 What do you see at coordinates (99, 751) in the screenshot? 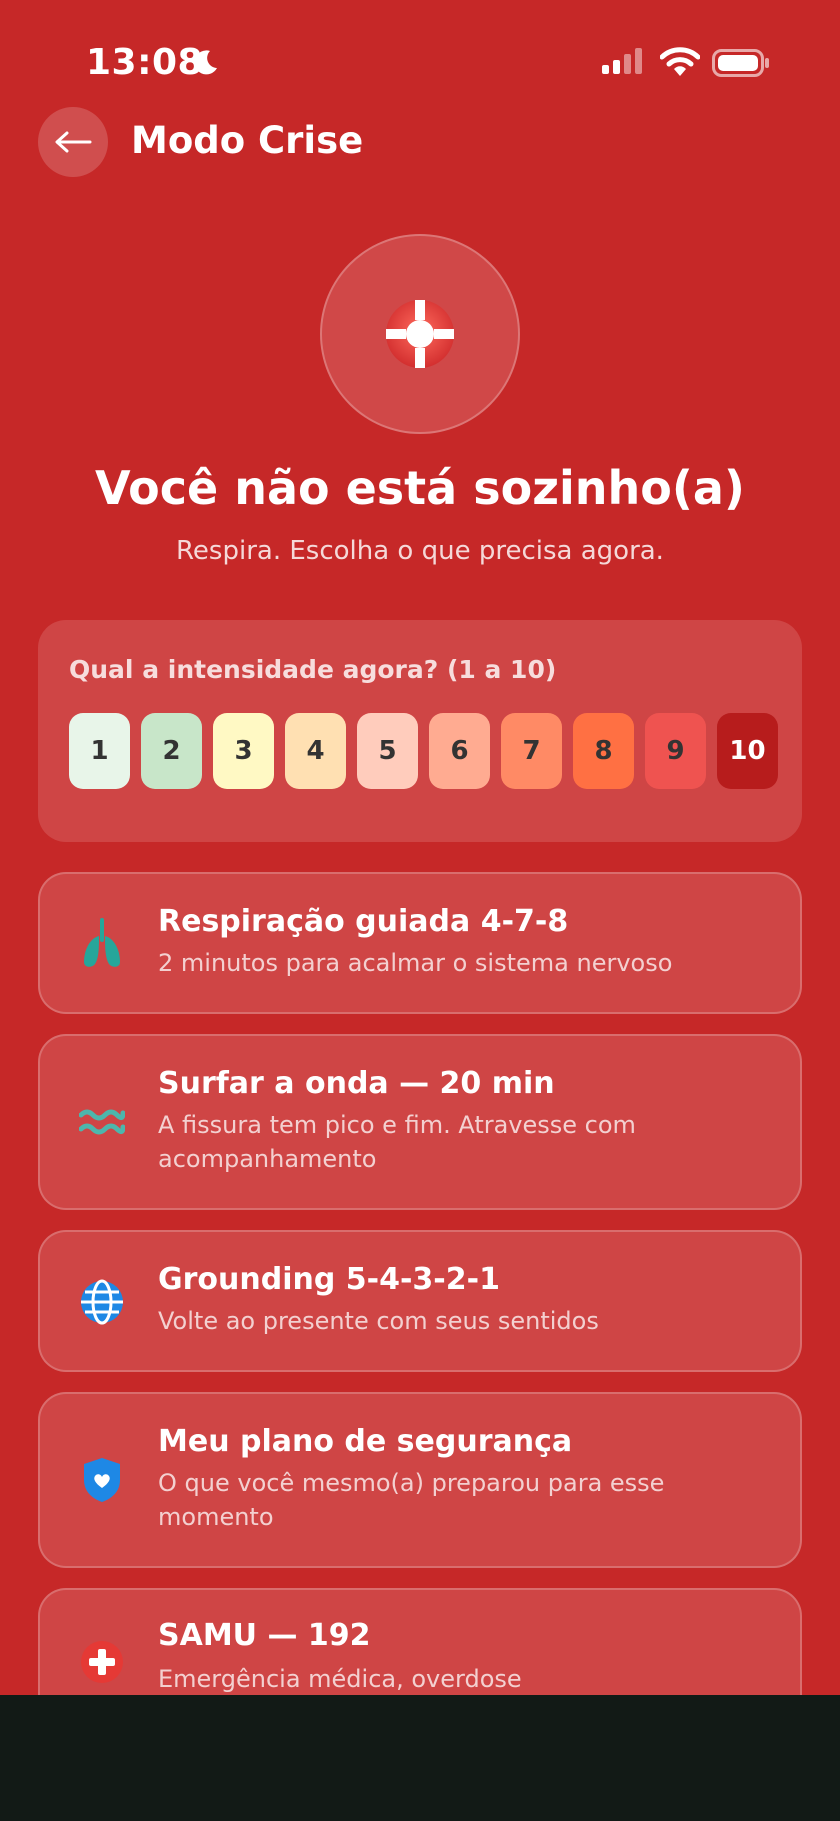
I see `intensity-level-1: 1` at bounding box center [99, 751].